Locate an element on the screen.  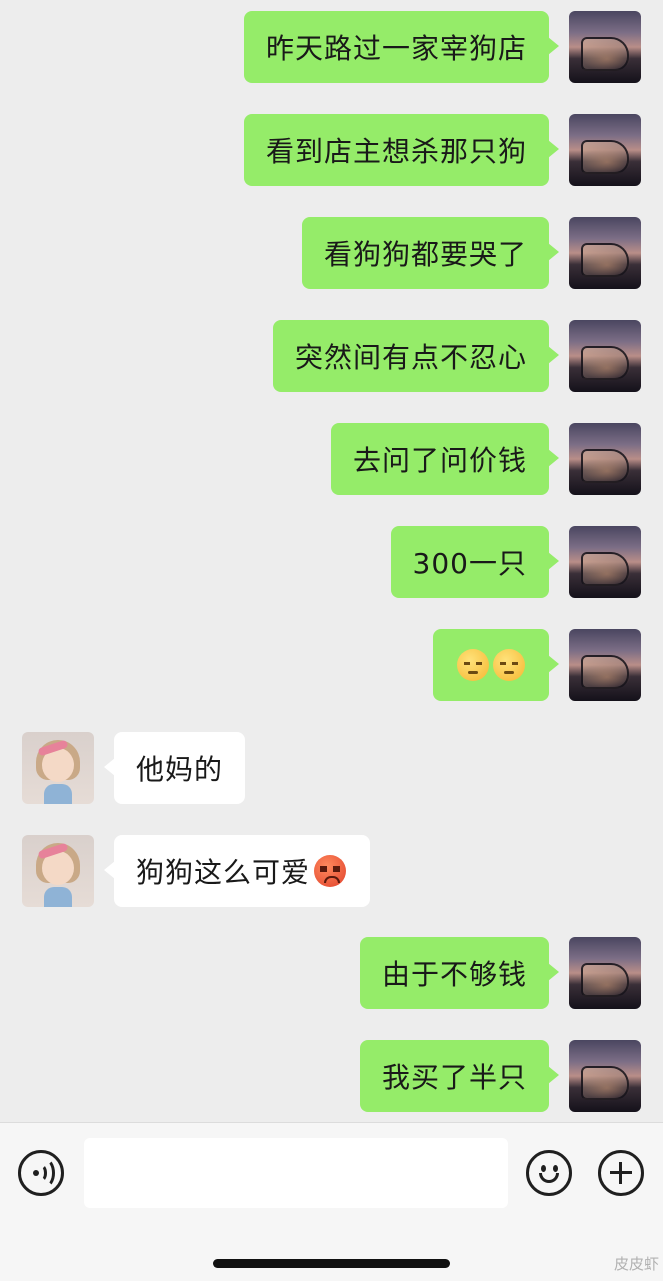
message-row: 看狗狗都要哭了 is located at coordinates (471, 253).